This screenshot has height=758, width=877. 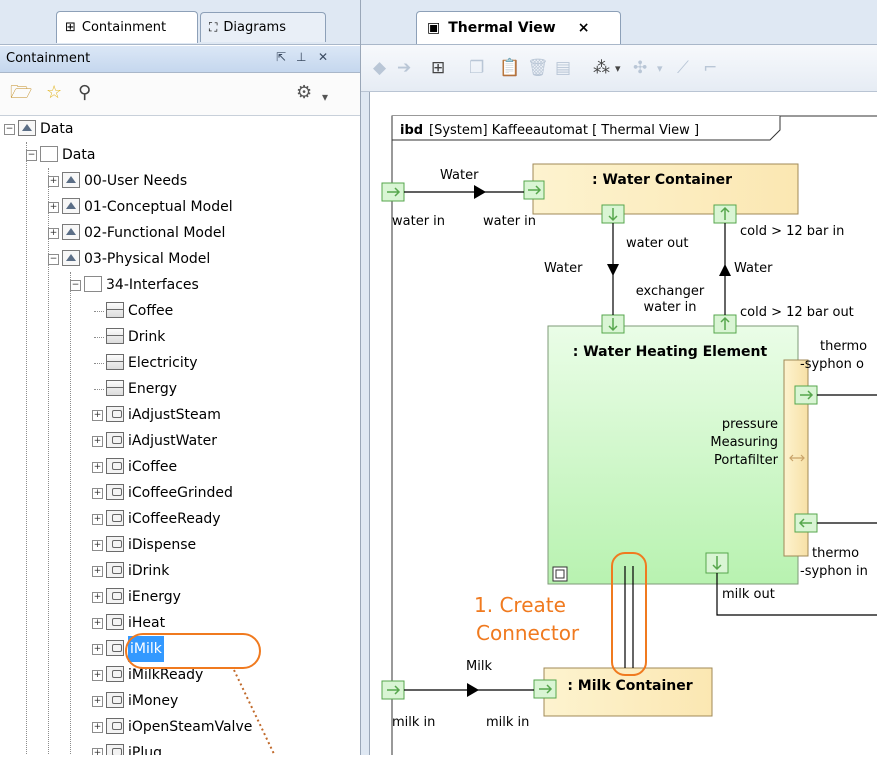 What do you see at coordinates (480, 192) in the screenshot?
I see `flow-arrow-water` at bounding box center [480, 192].